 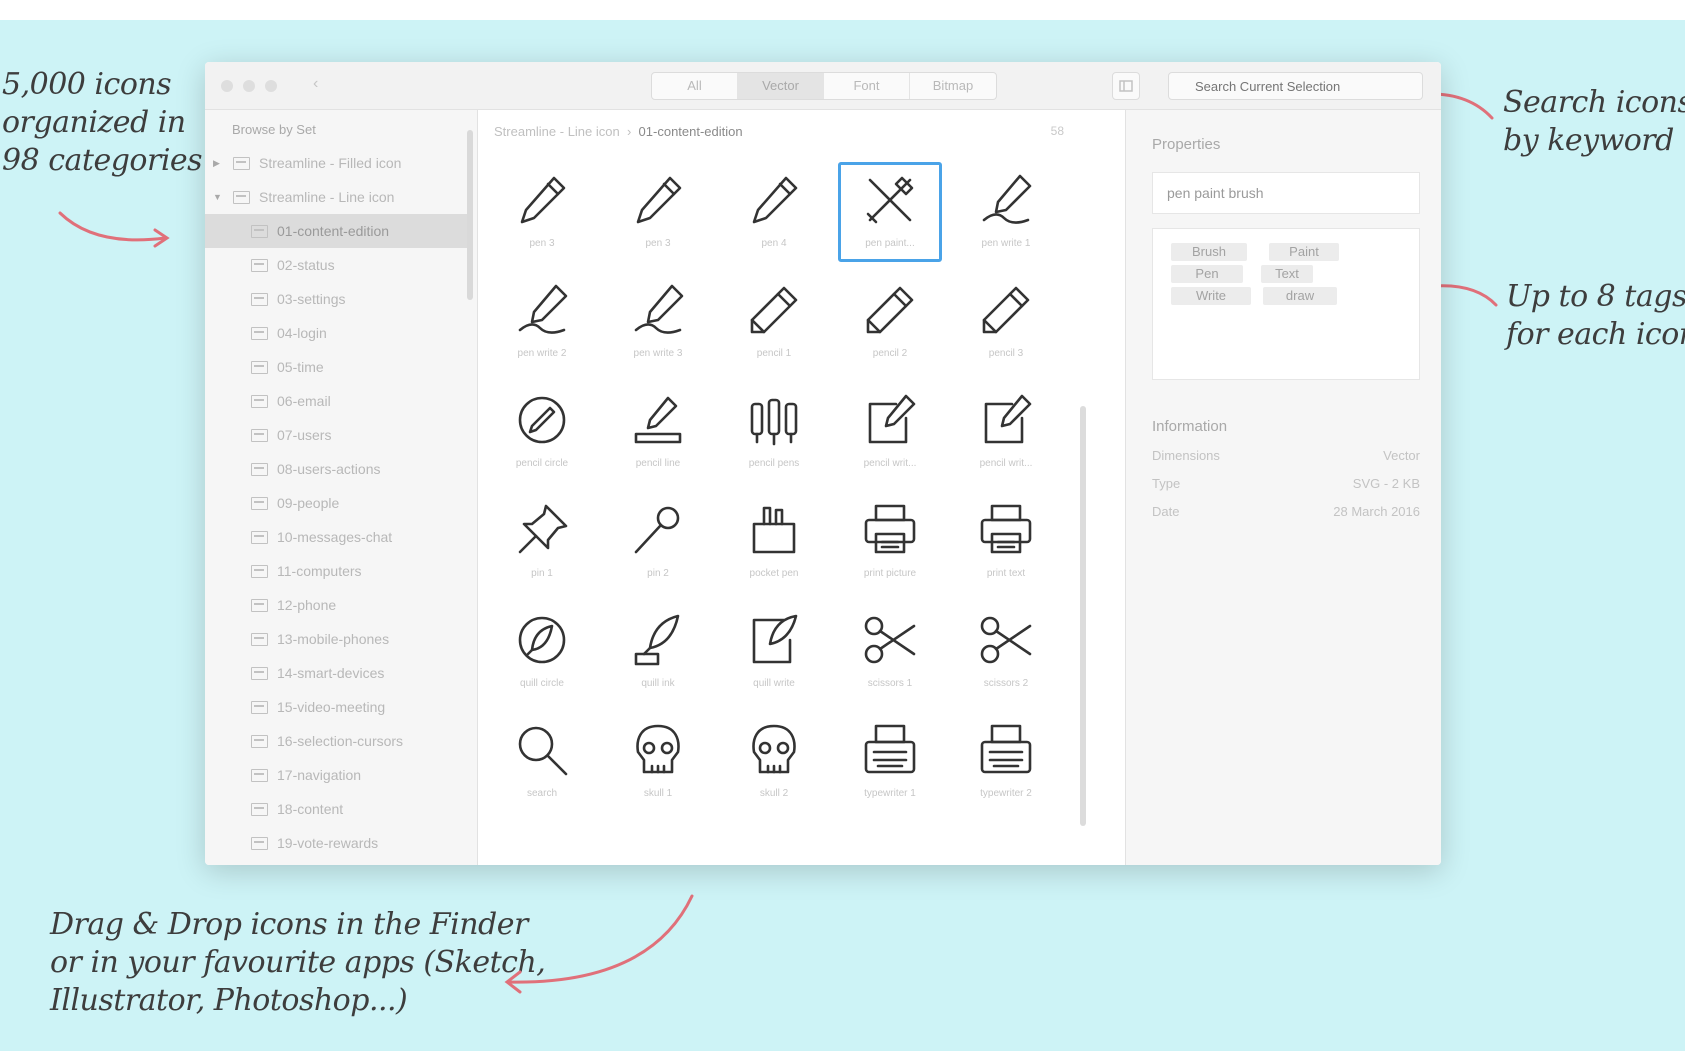 What do you see at coordinates (336, 605) in the screenshot?
I see `sidebar-item: 12-phone` at bounding box center [336, 605].